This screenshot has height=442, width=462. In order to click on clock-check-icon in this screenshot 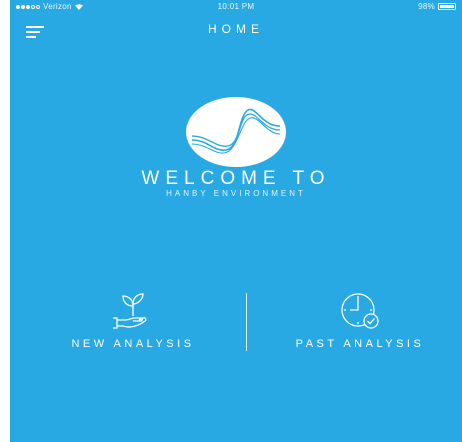, I will do `click(360, 311)`.